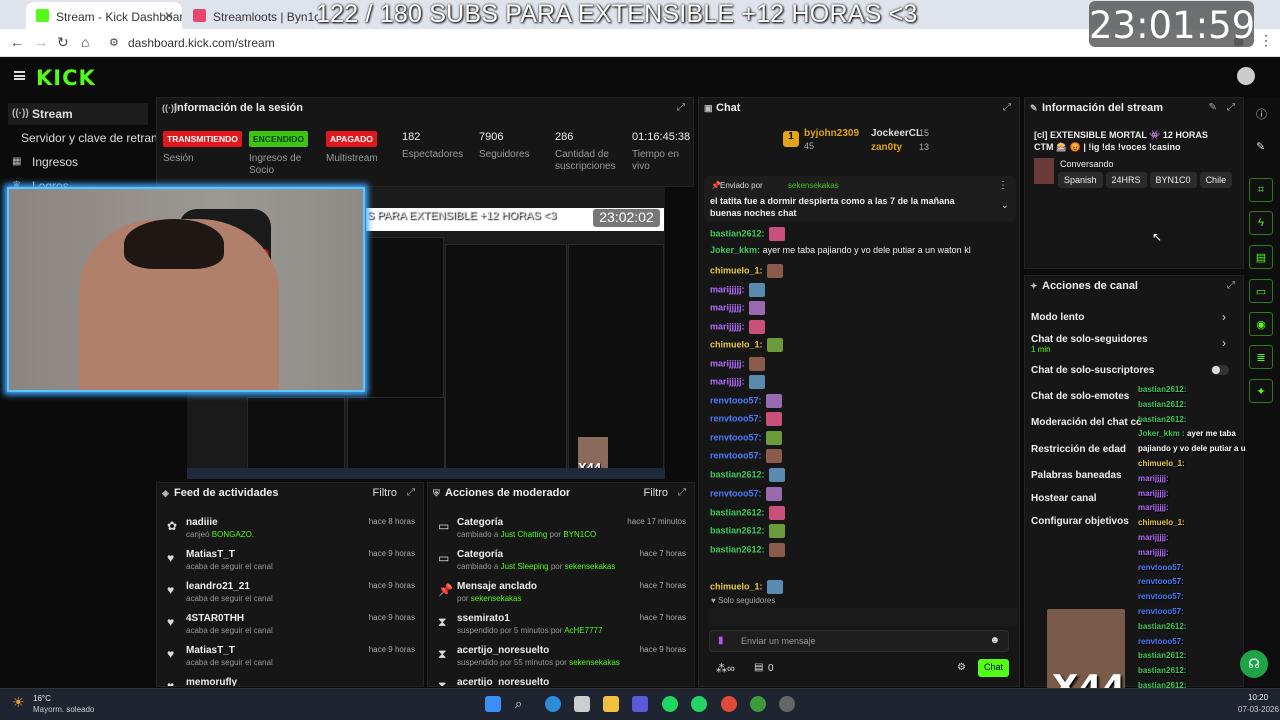 The width and height of the screenshot is (1280, 720). What do you see at coordinates (1261, 114) in the screenshot?
I see `info-icon: ⓘ` at bounding box center [1261, 114].